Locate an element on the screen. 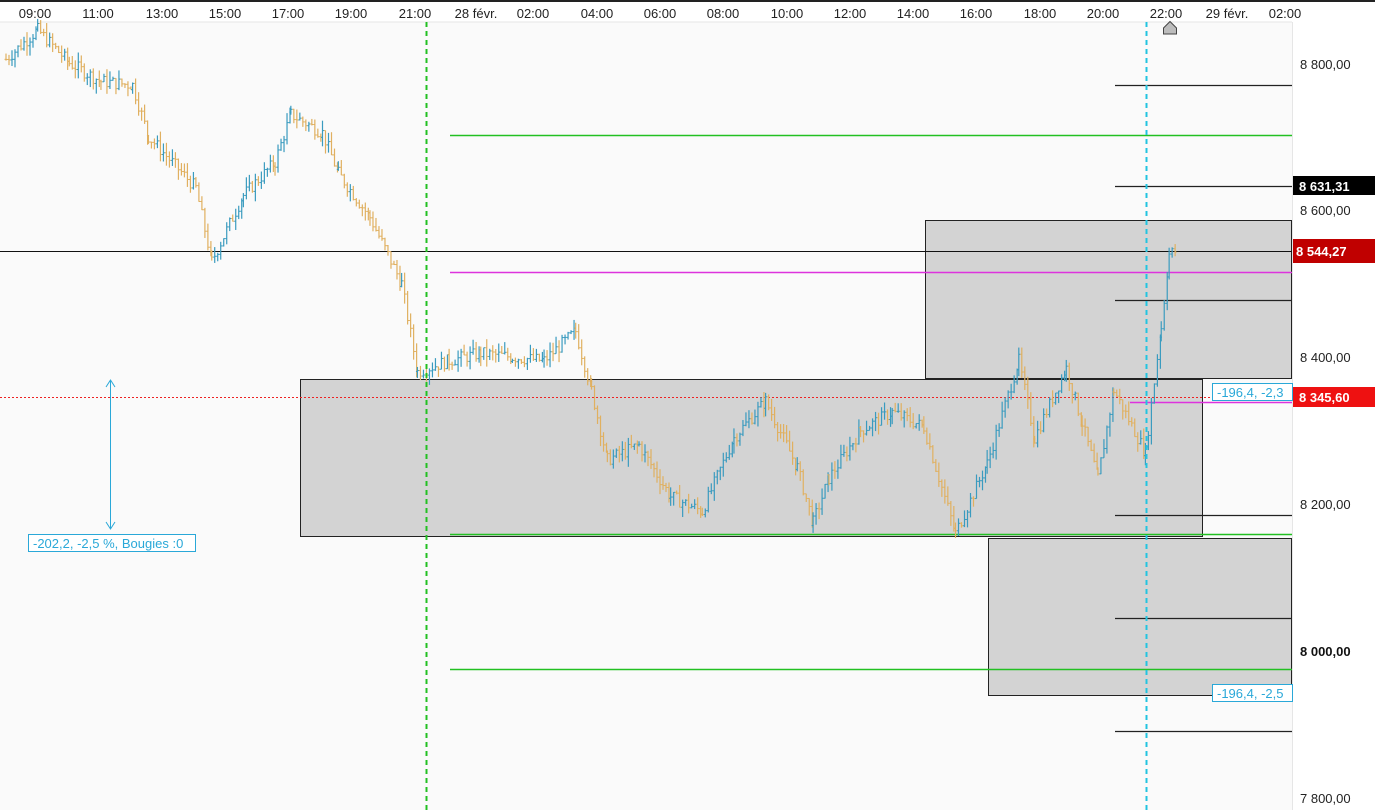 This screenshot has height=810, width=1375. time-axis-label: 20:00 is located at coordinates (1103, 13).